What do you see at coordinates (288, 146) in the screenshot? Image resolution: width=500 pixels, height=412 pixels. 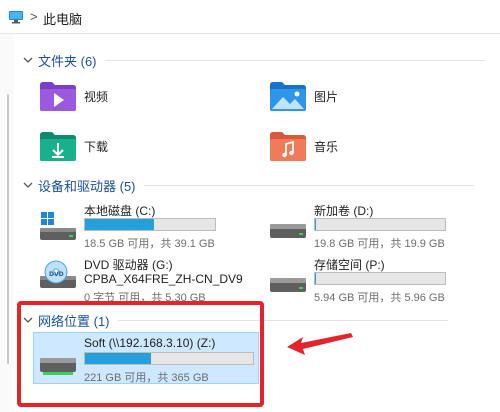 I see `music-folder-icon` at bounding box center [288, 146].